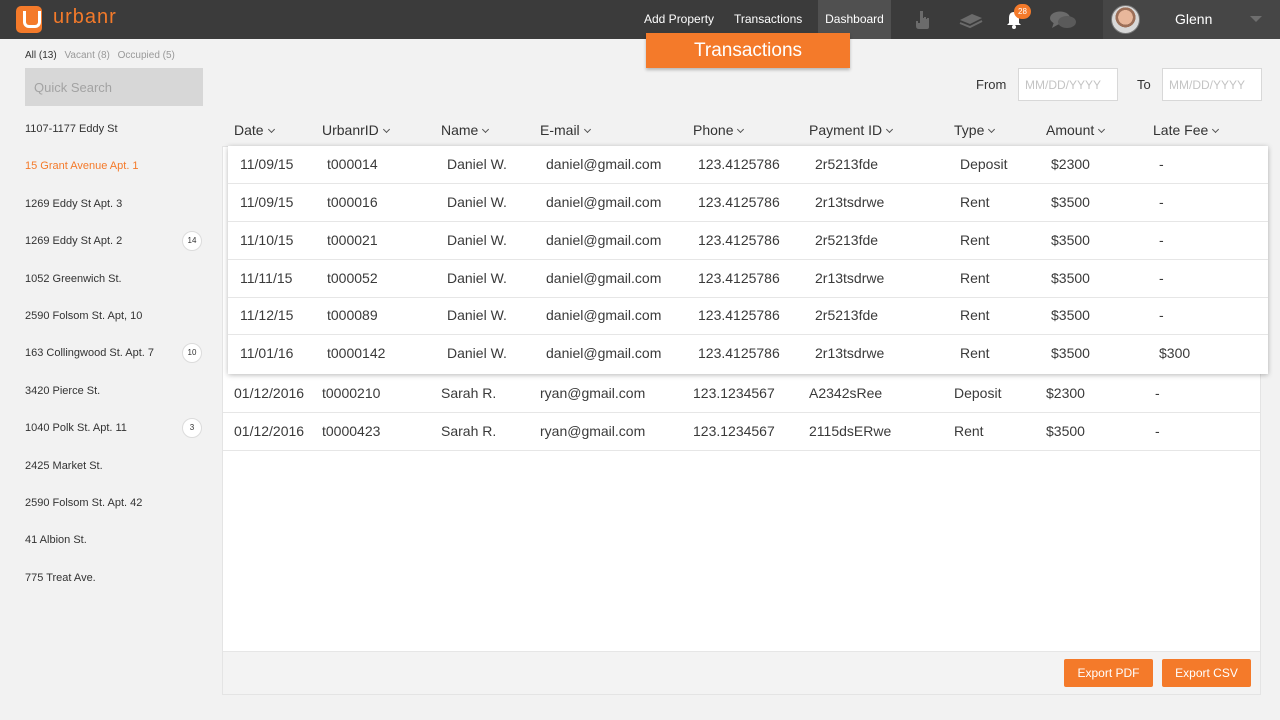  Describe the element at coordinates (29, 19) in the screenshot. I see `urbanr-logo-icon` at that location.